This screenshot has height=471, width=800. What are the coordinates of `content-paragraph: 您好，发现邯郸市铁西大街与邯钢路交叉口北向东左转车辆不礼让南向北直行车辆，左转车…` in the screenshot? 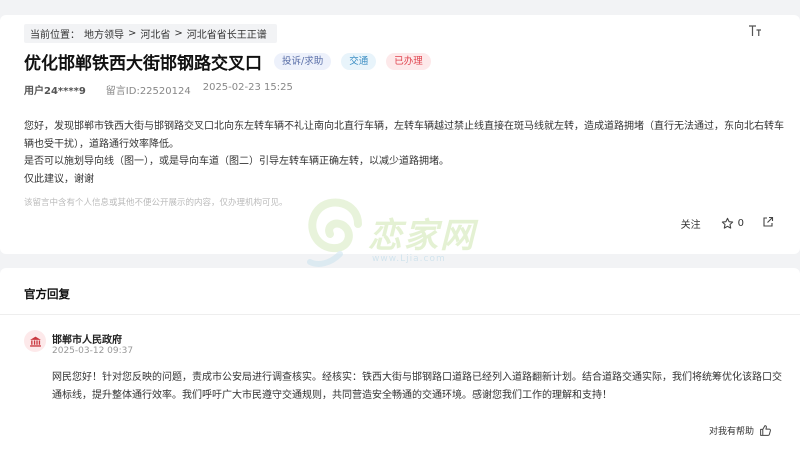 It's located at (404, 135).